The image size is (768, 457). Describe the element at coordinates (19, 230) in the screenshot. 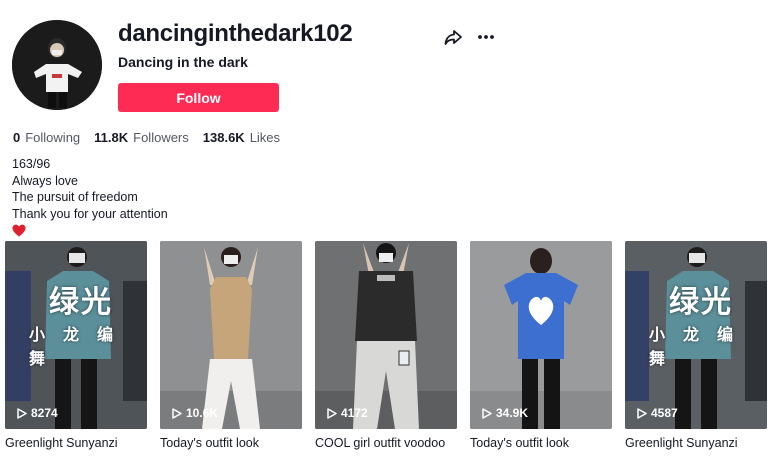

I see `heart-emoji-icon` at that location.